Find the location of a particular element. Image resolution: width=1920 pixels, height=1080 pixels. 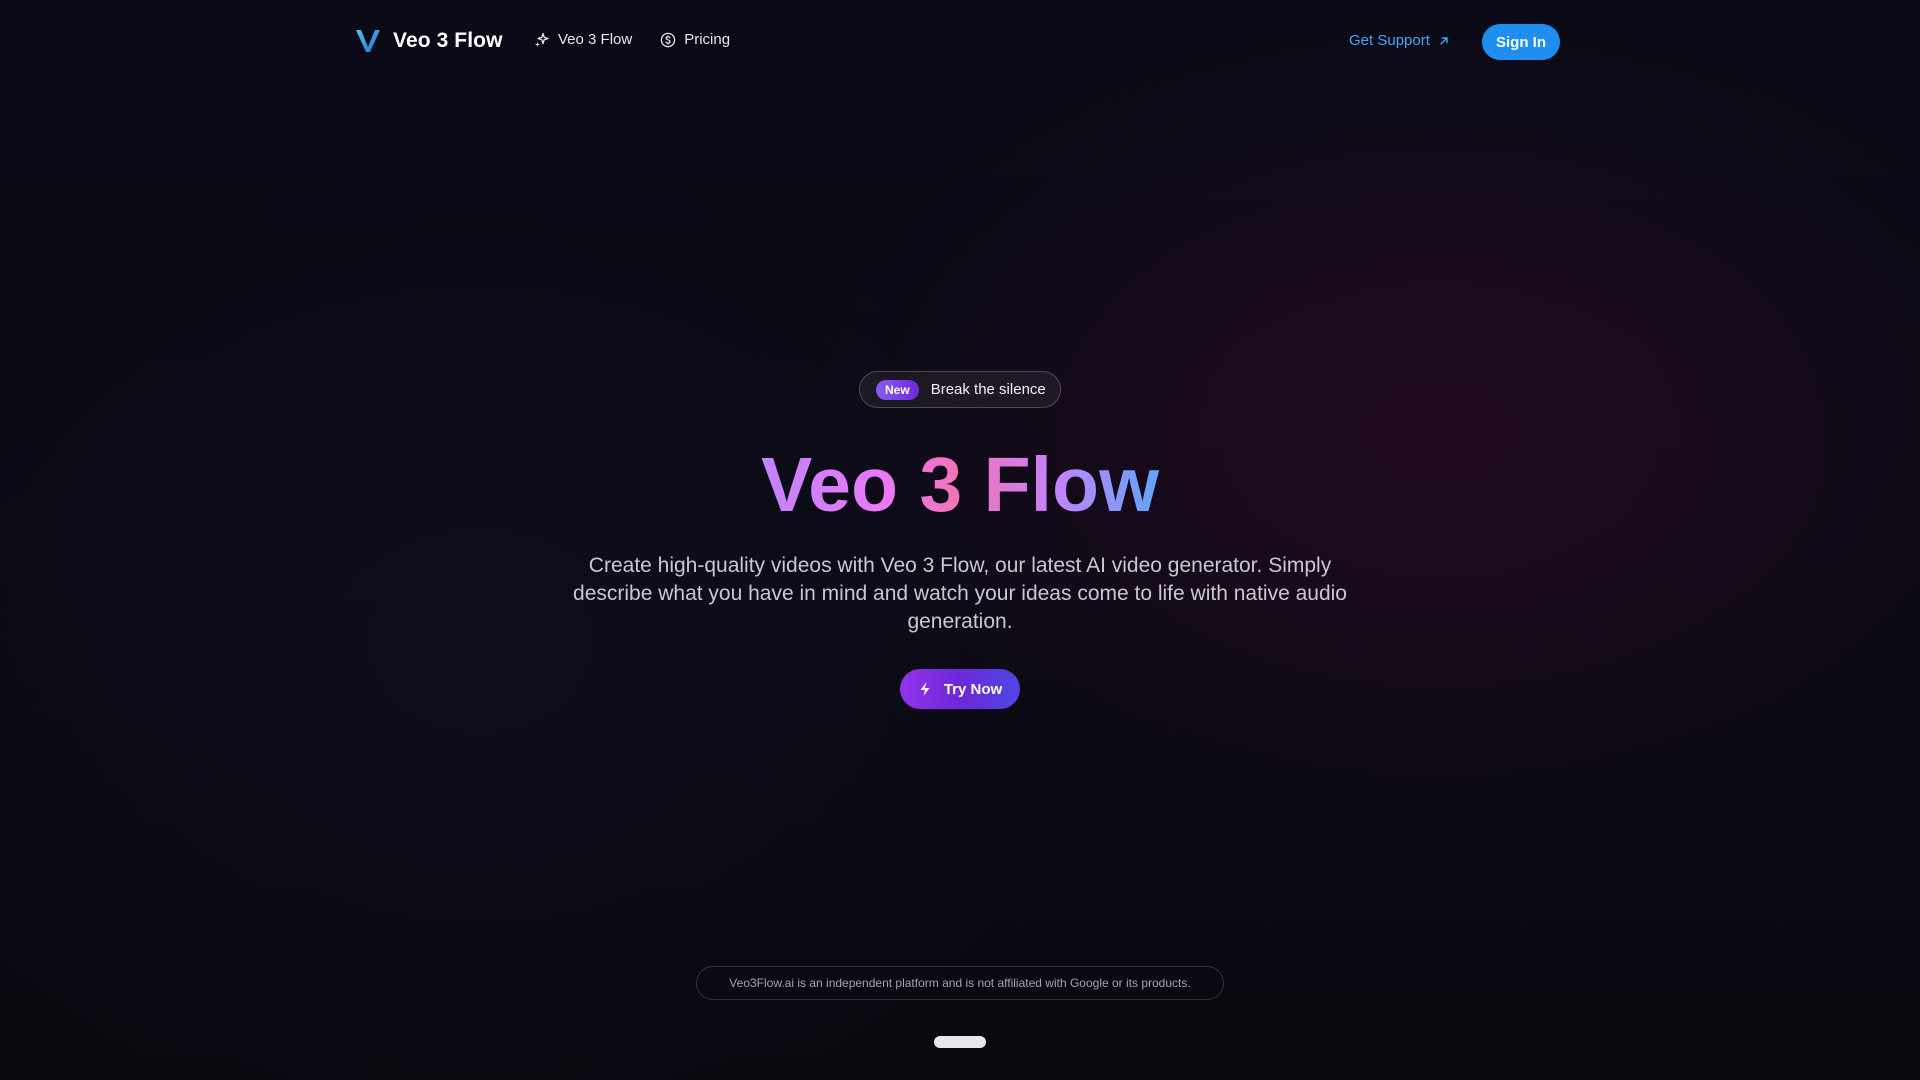

brand-logo: Veo 3 Flow is located at coordinates (429, 41).